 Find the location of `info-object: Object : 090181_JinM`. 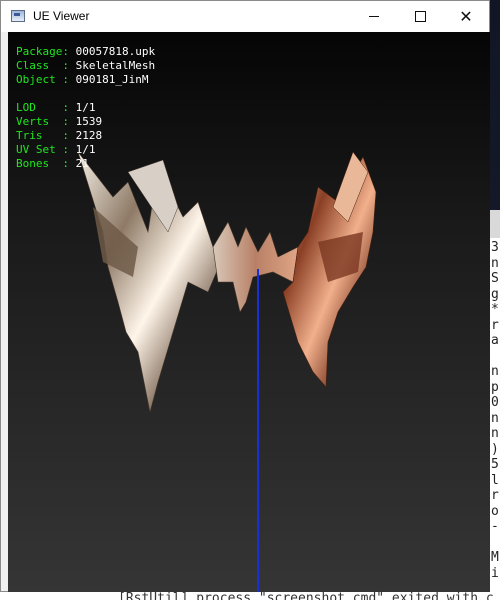

info-object: Object : 090181_JinM is located at coordinates (82, 79).